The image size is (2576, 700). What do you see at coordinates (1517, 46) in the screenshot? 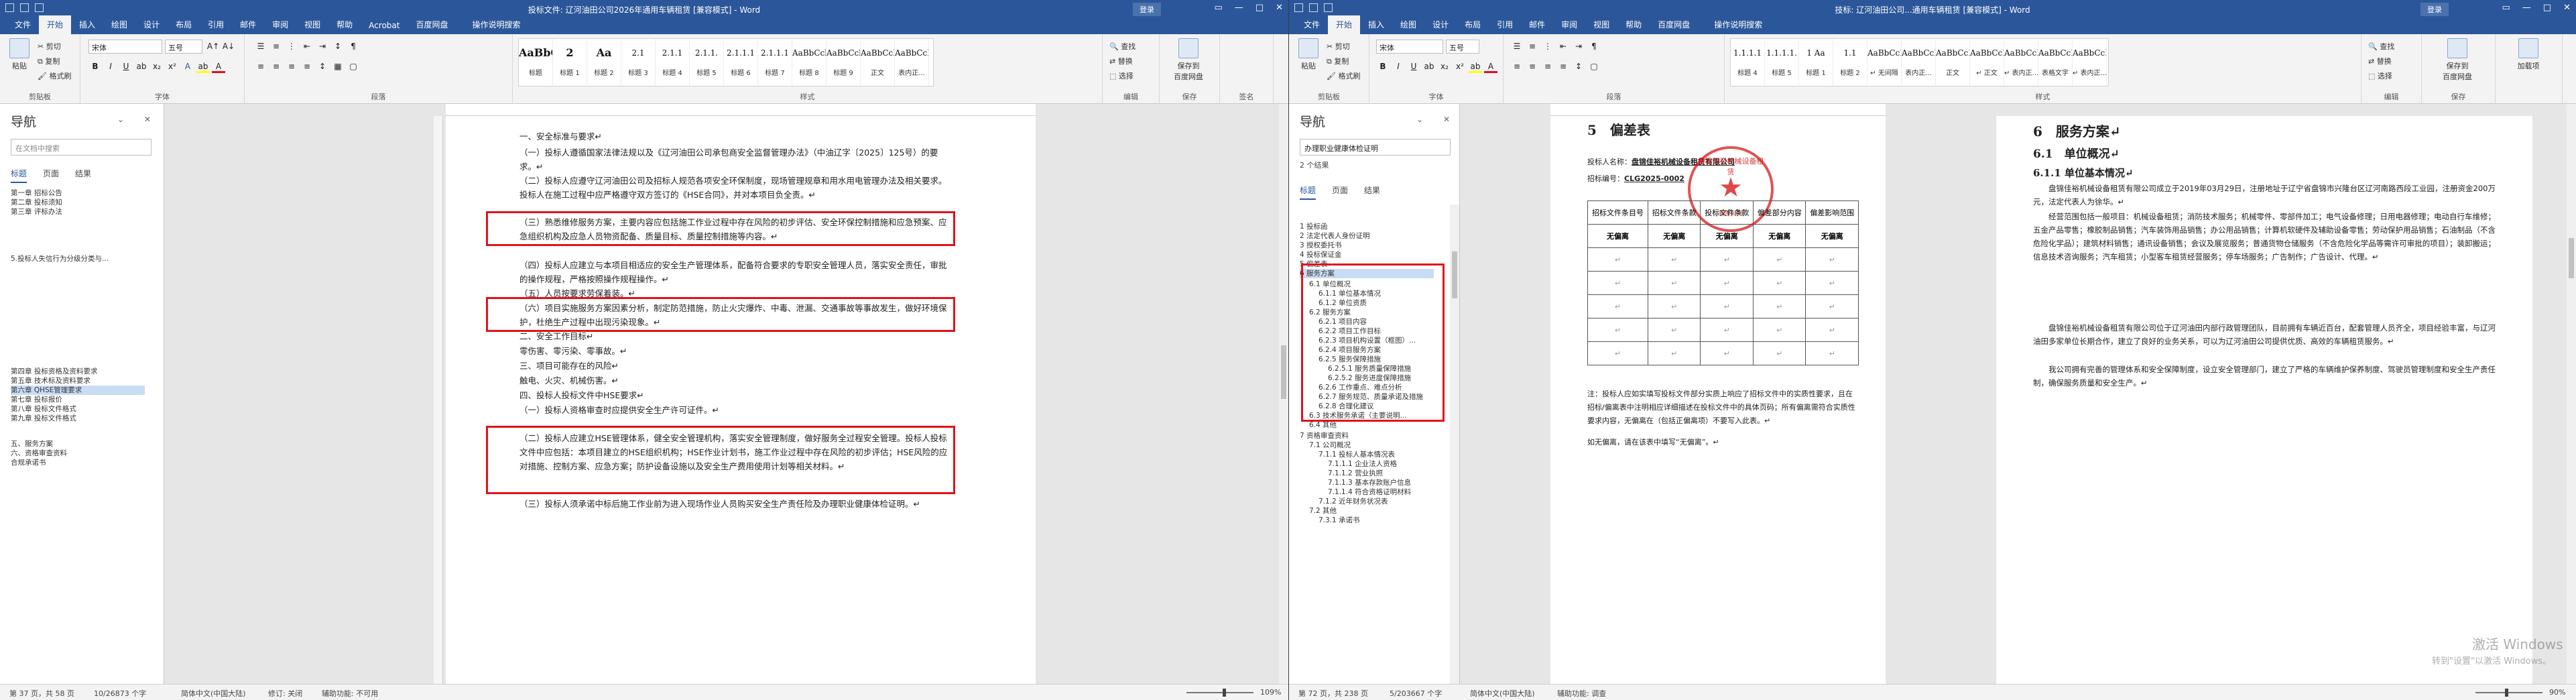
I see `bullets-icon: ☰` at bounding box center [1517, 46].